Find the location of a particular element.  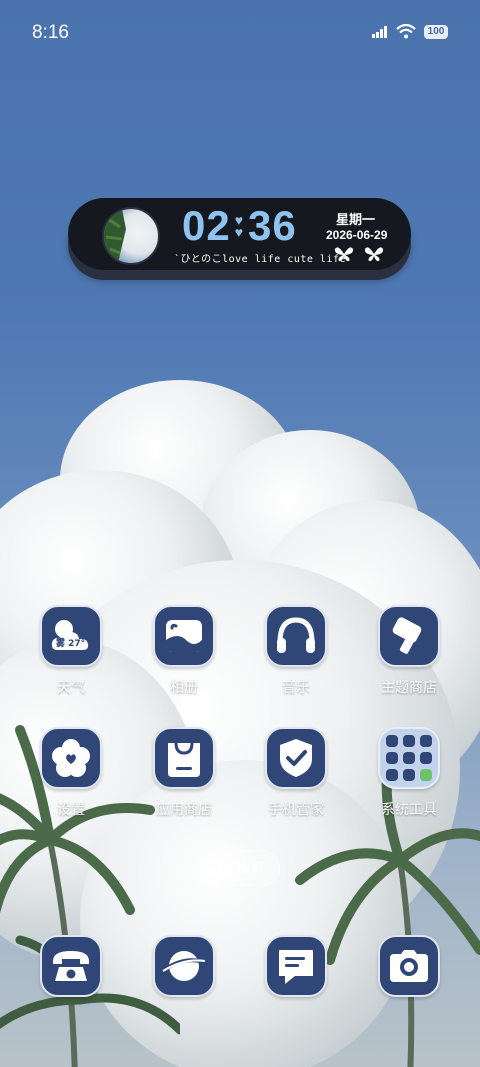

dock-camera is located at coordinates (409, 966).